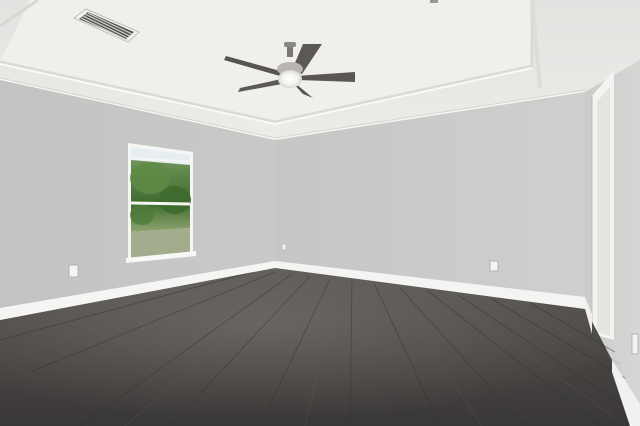 This screenshot has height=426, width=640. Describe the element at coordinates (161, 203) in the screenshot. I see `window-icon` at that location.